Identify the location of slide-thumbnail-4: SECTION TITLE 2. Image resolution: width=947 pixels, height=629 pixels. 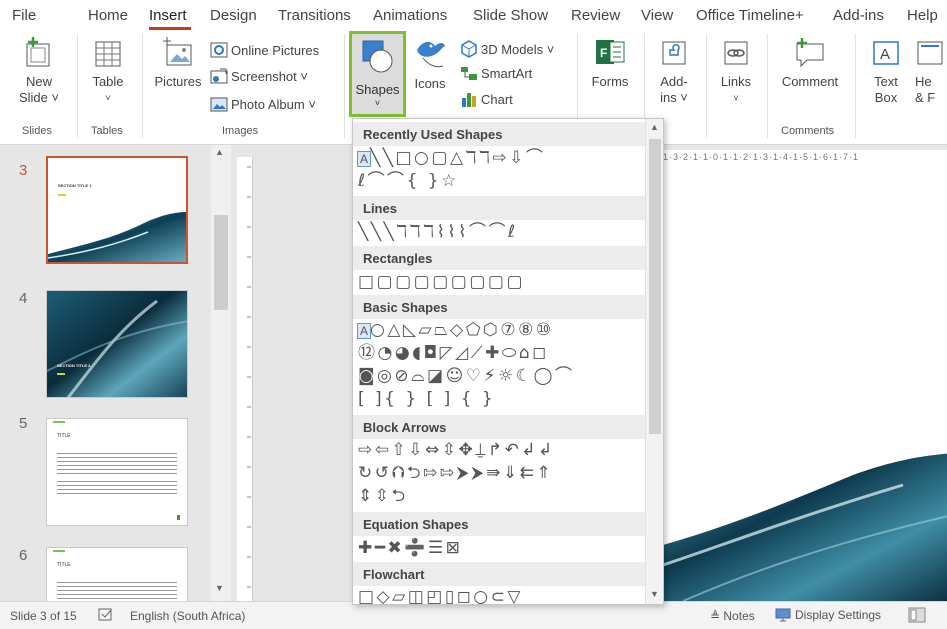
(117, 344).